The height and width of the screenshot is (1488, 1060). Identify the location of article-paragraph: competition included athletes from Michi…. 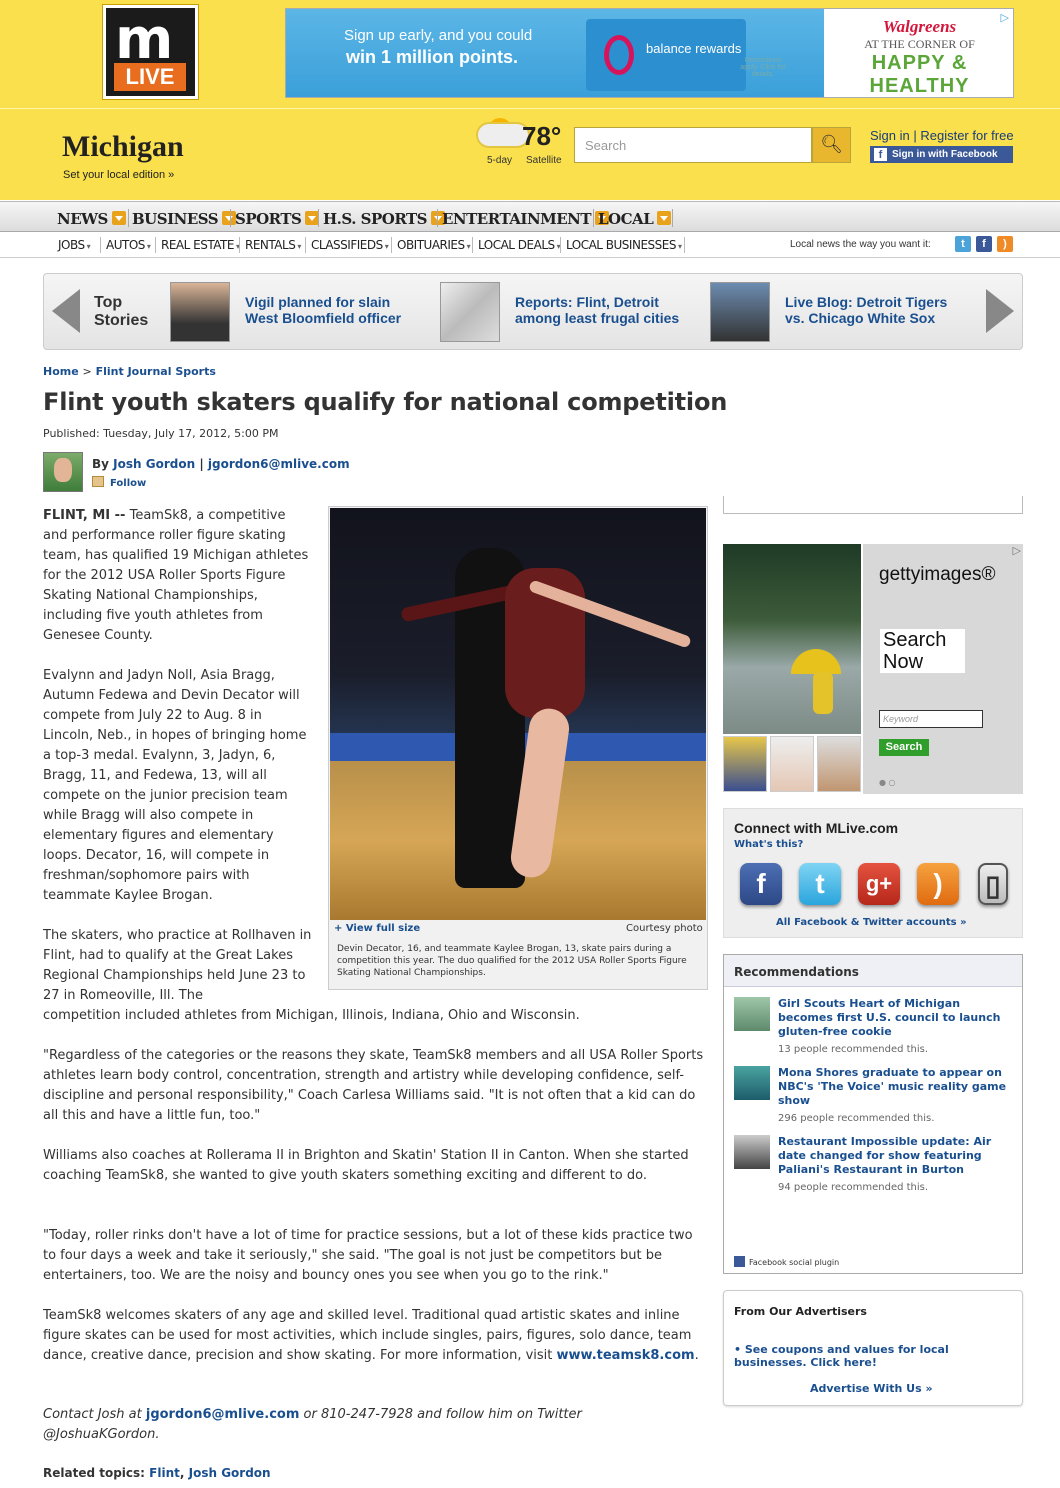
(311, 1015).